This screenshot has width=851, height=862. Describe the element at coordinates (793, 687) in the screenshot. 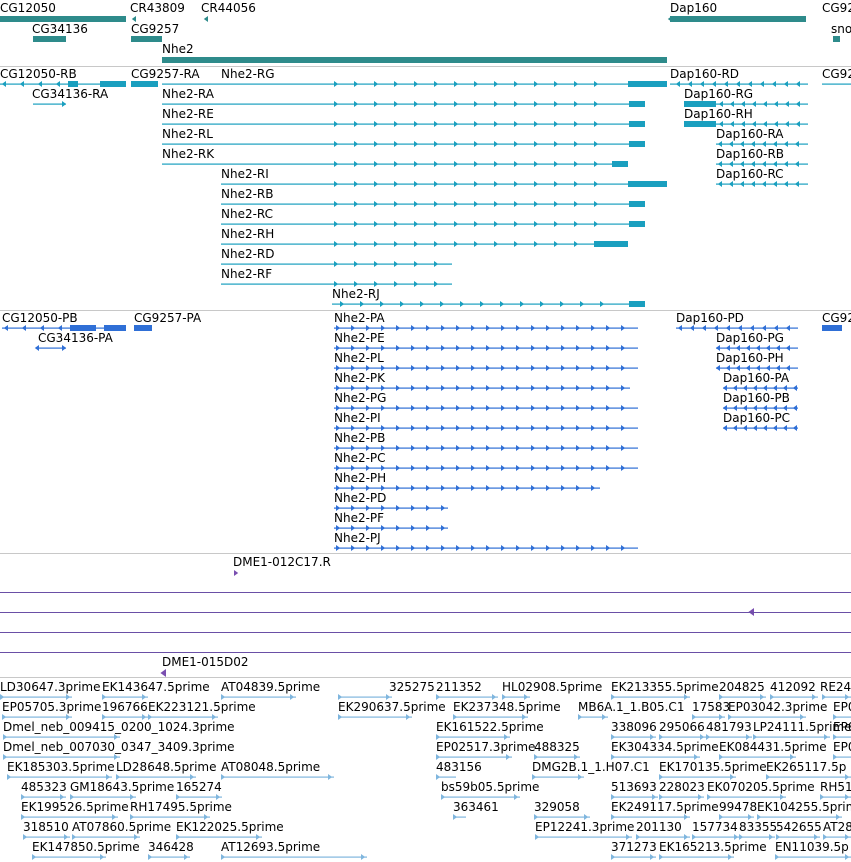

I see `est-label: 412092` at that location.